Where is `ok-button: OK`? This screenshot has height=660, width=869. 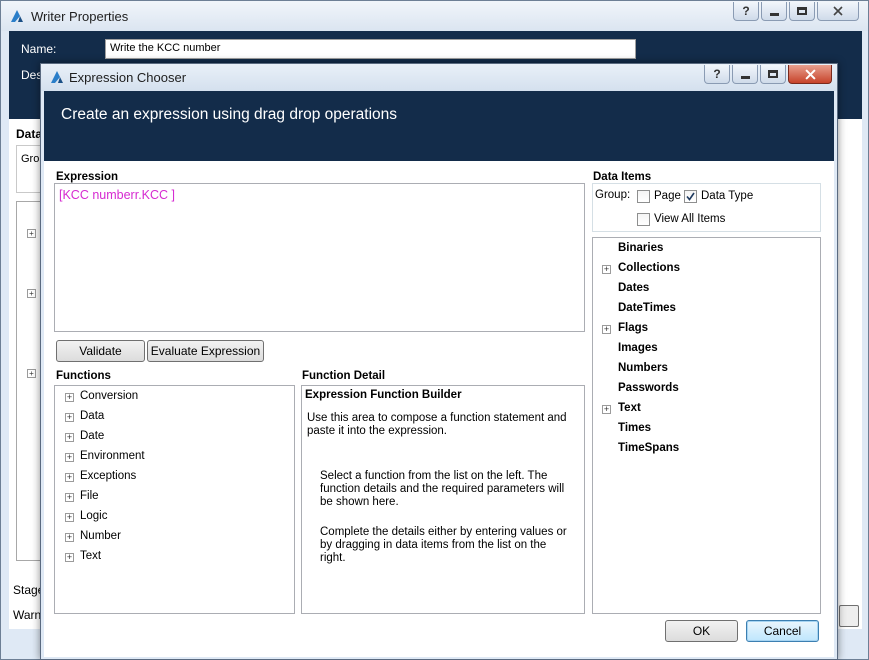 ok-button: OK is located at coordinates (701, 631).